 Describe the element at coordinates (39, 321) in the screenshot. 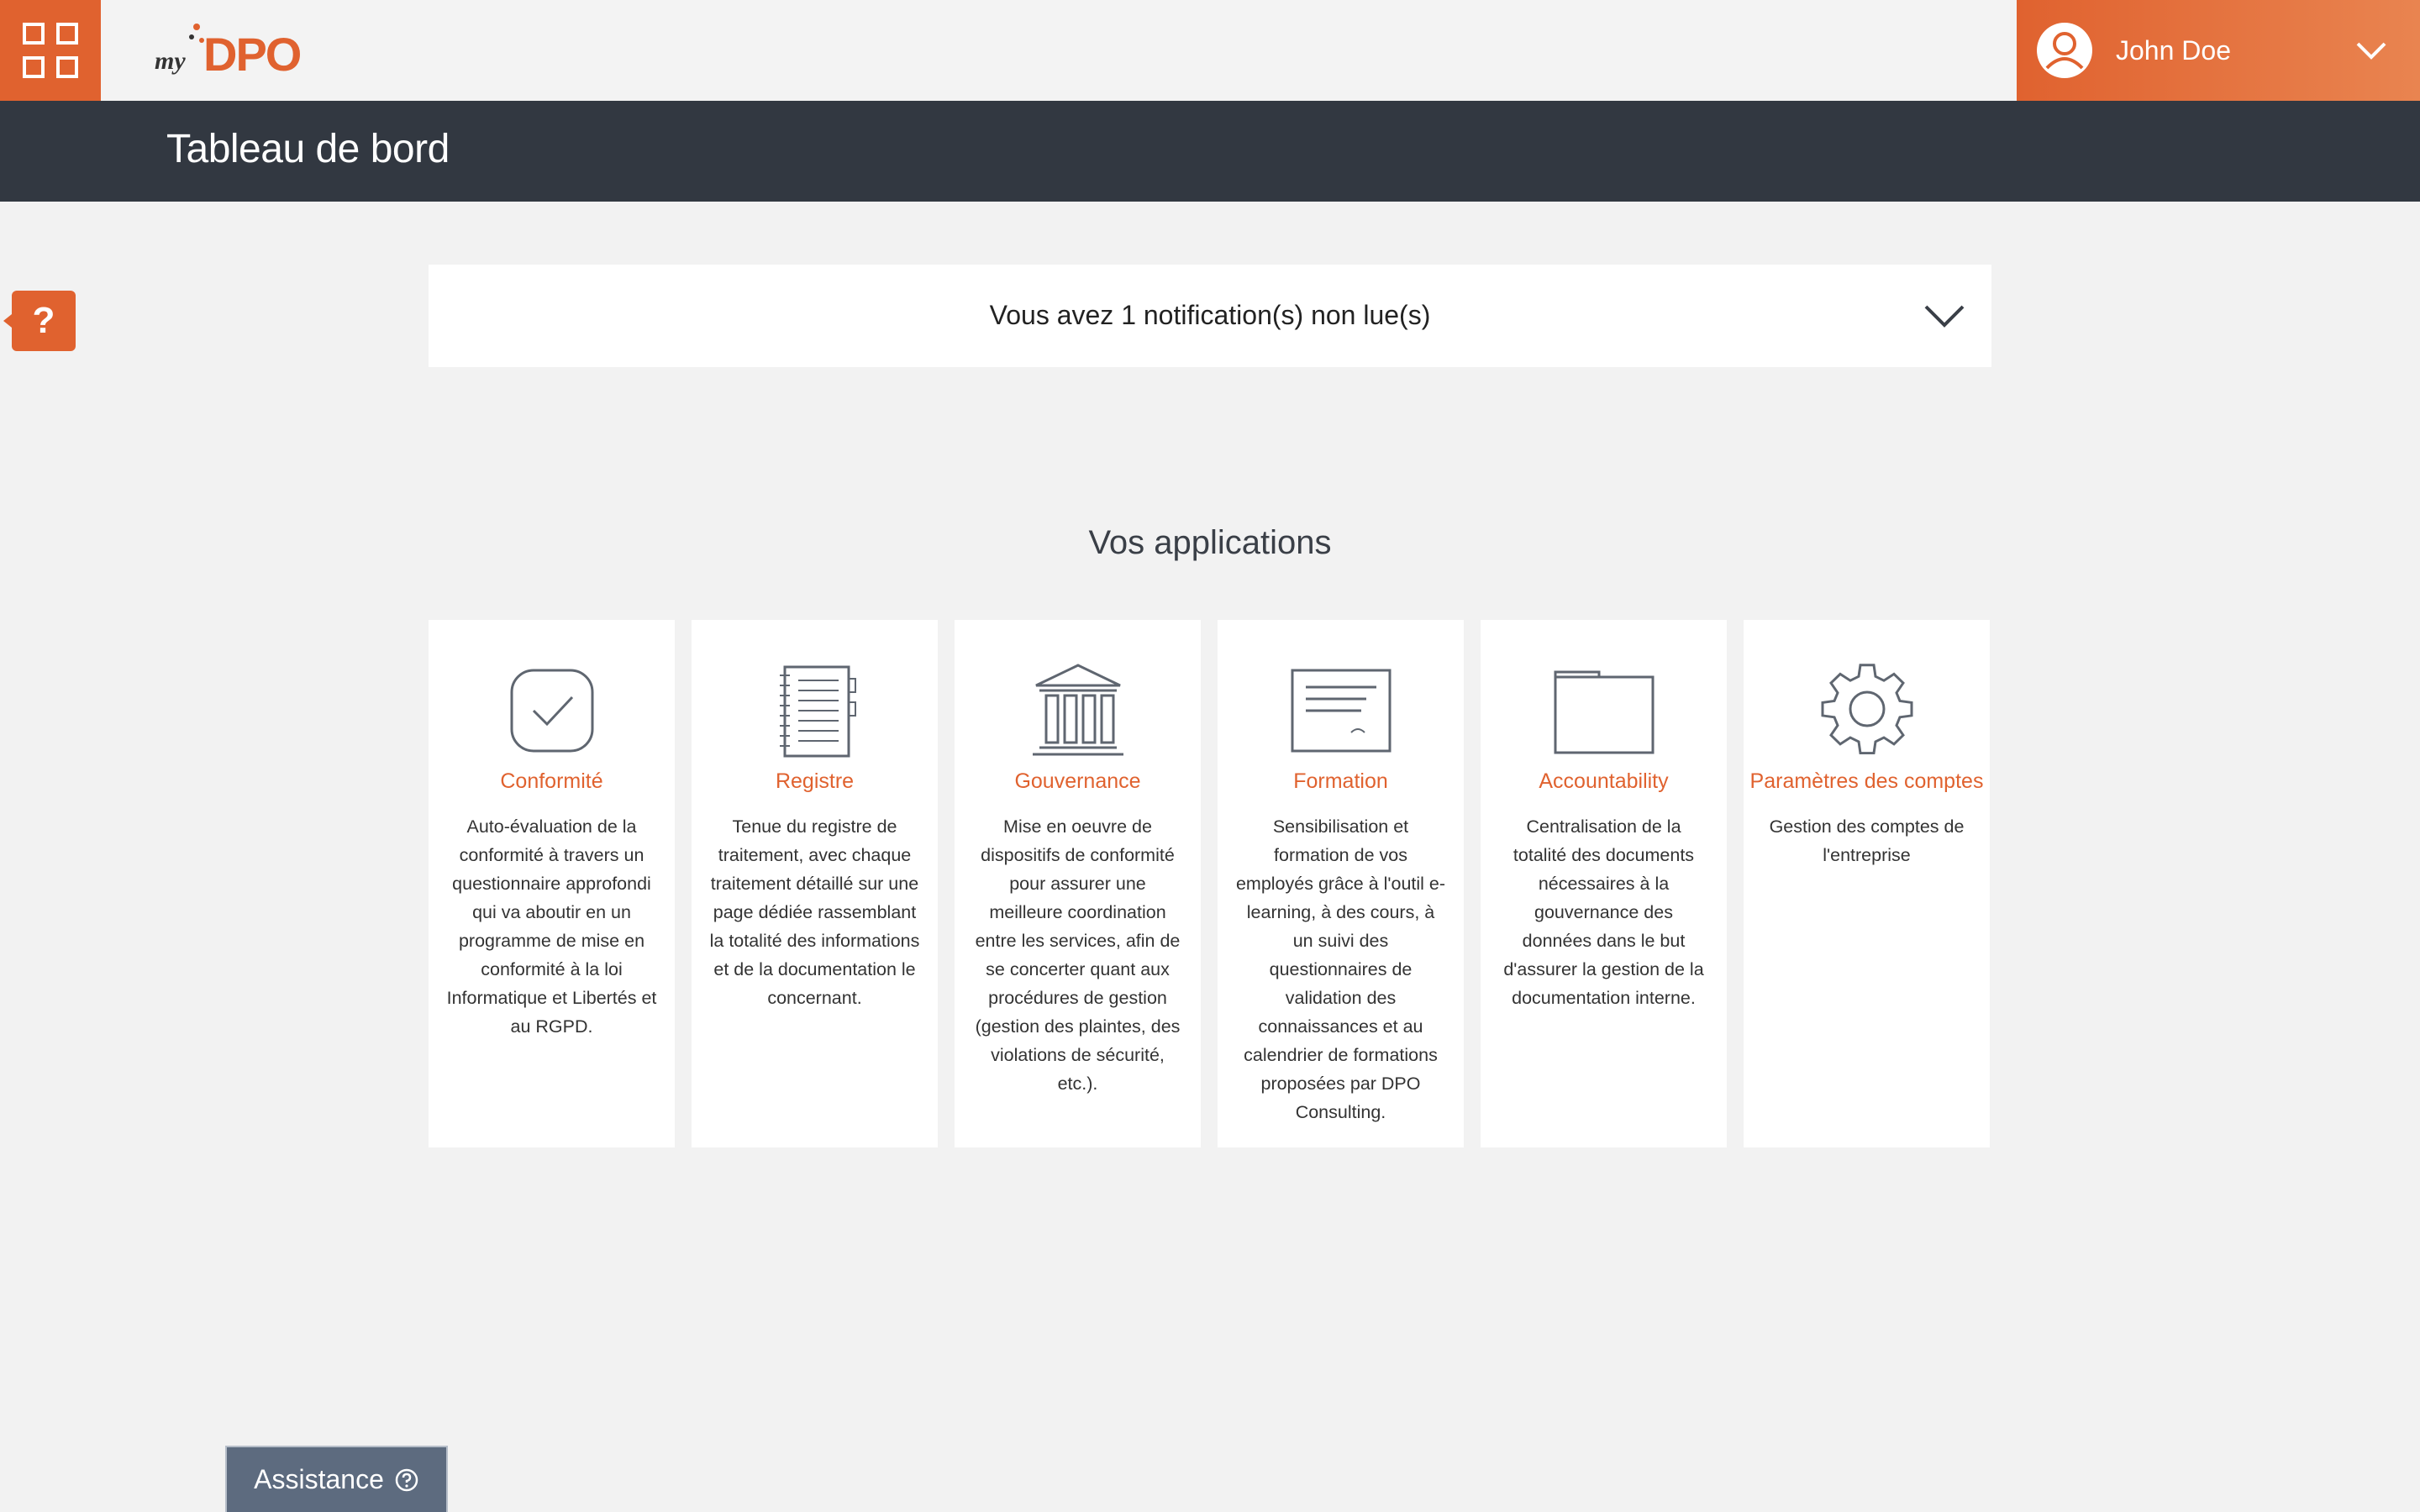

I see `help-button: ?` at that location.